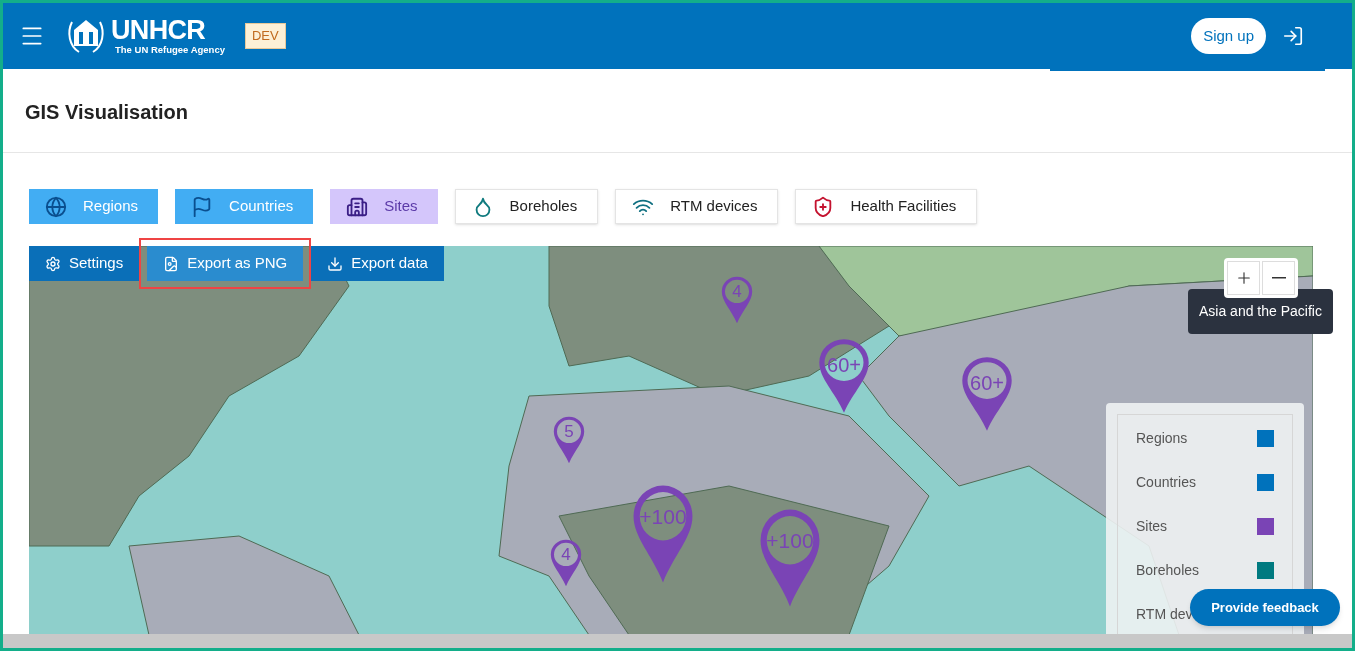  I want to click on globe-icon, so click(56, 206).